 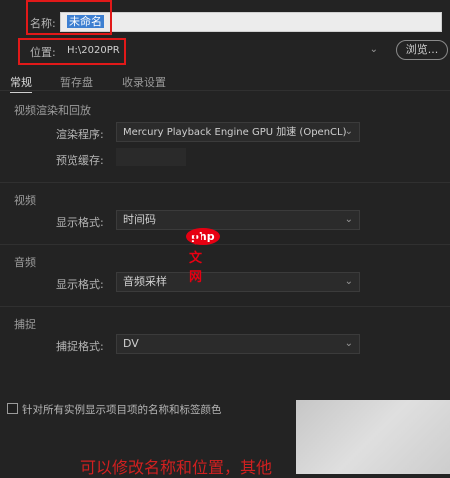 I want to click on footer-annotation: 可以修改名称和位置，其他, so click(x=176, y=467).